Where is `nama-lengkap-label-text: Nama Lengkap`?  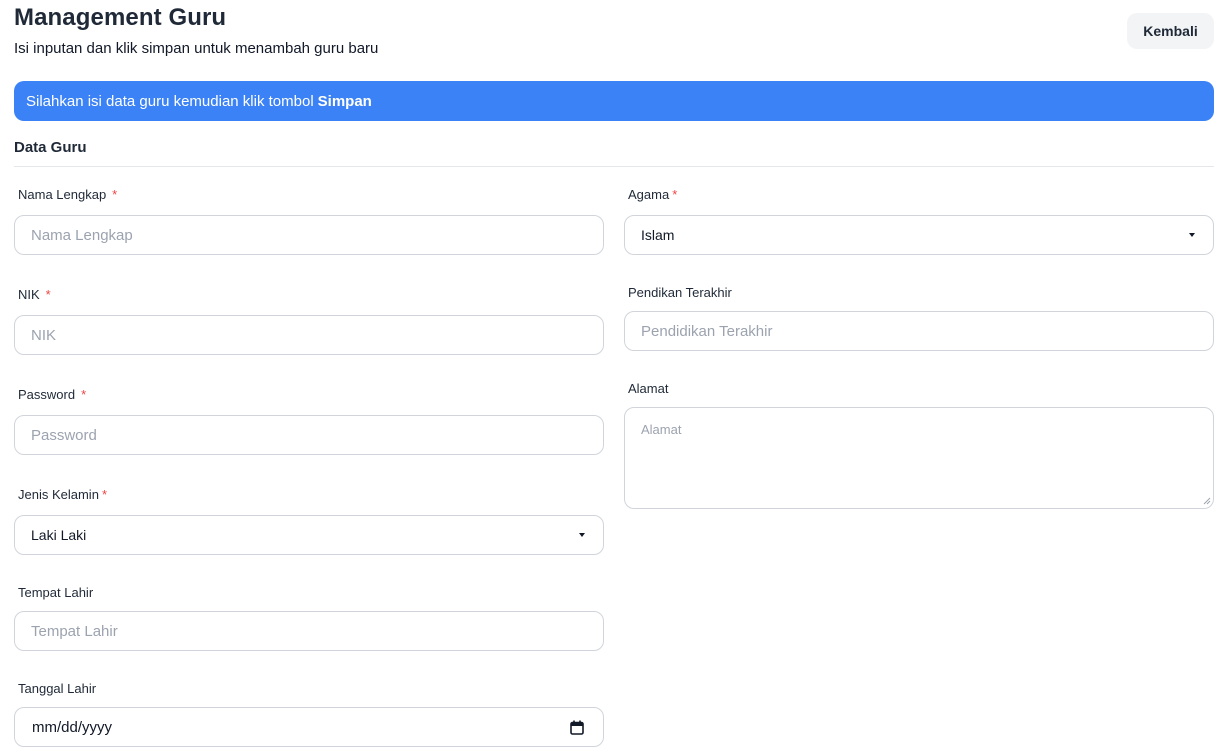
nama-lengkap-label-text: Nama Lengkap is located at coordinates (62, 194).